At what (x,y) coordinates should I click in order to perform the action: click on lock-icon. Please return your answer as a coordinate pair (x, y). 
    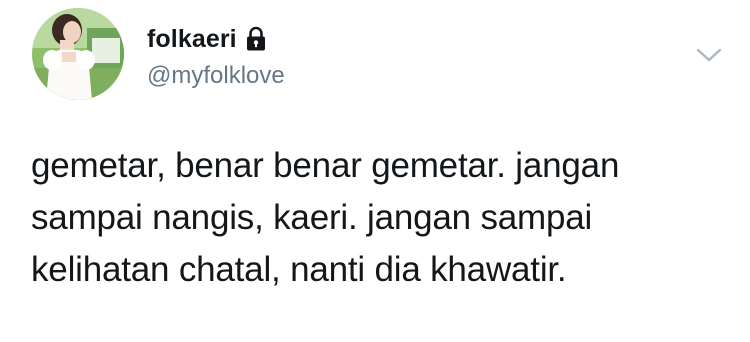
    Looking at the image, I should click on (255, 38).